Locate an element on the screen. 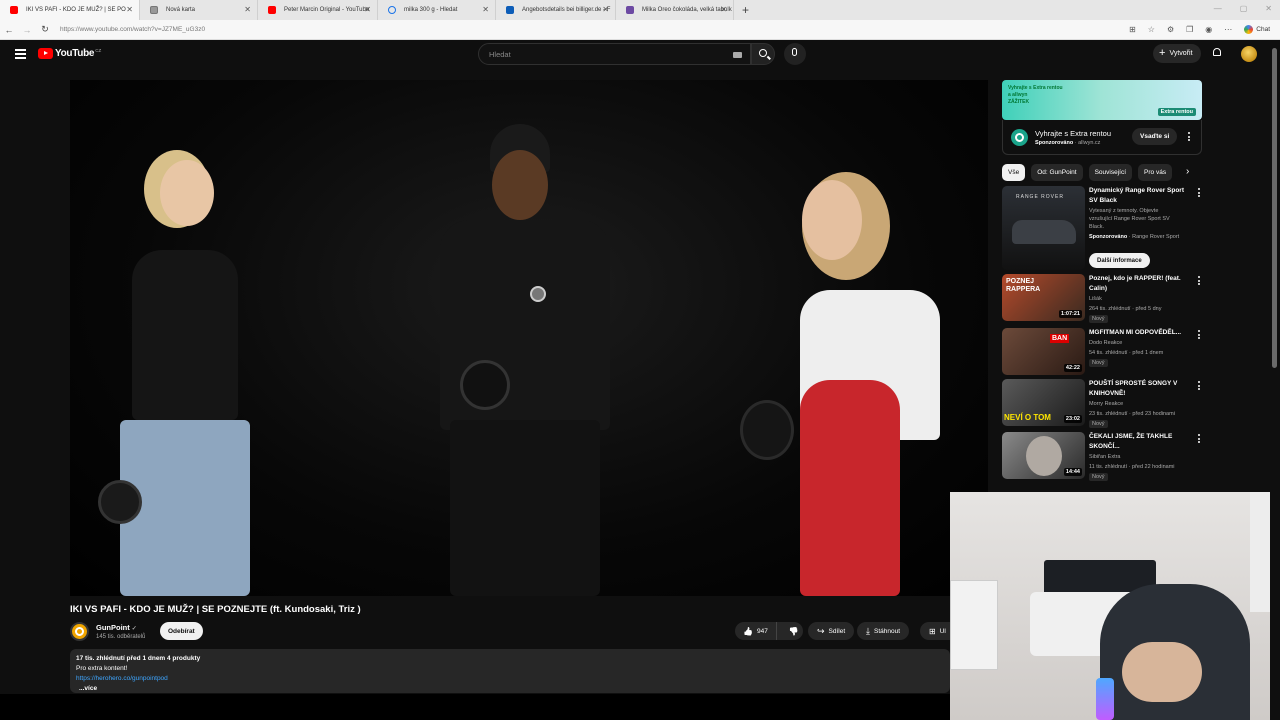  window-controls: — ▢ ✕ is located at coordinates (1243, 8).